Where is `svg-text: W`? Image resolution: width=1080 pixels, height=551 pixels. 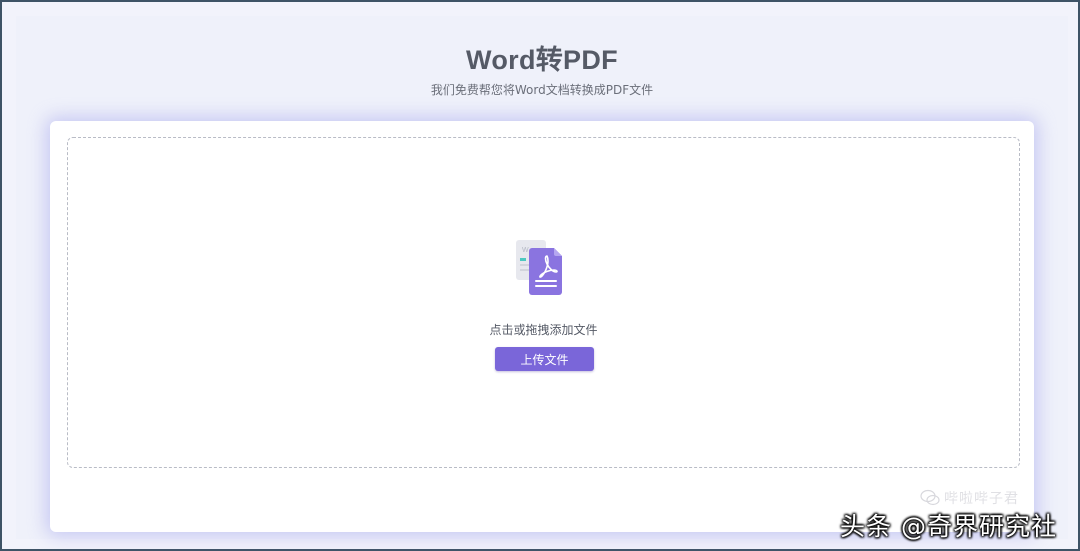 svg-text: W is located at coordinates (525, 250).